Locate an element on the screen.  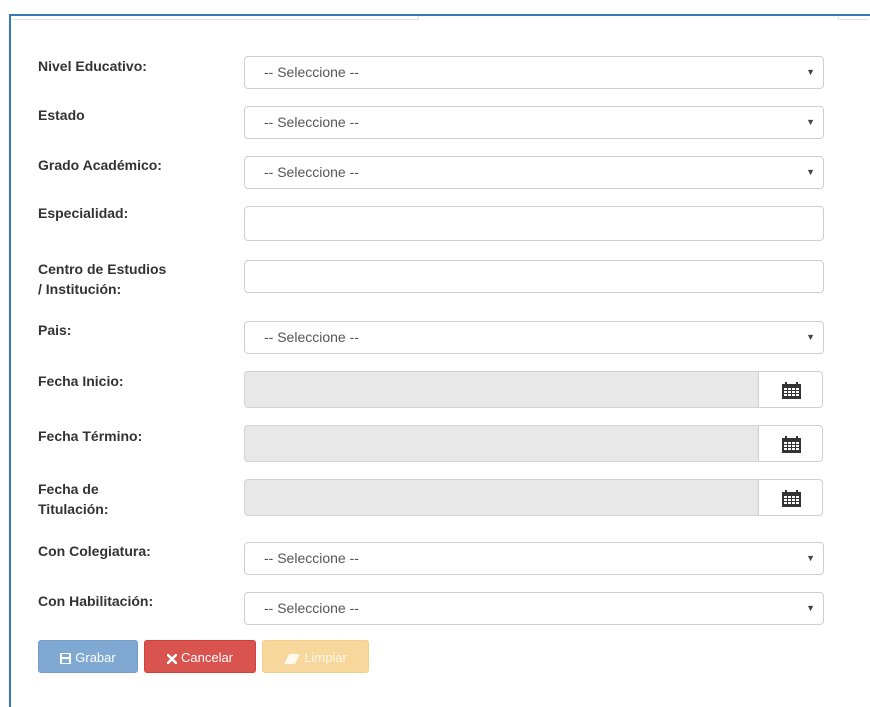
con-habilitacion-select: -- Seleccione -- ▼ is located at coordinates (534, 608).